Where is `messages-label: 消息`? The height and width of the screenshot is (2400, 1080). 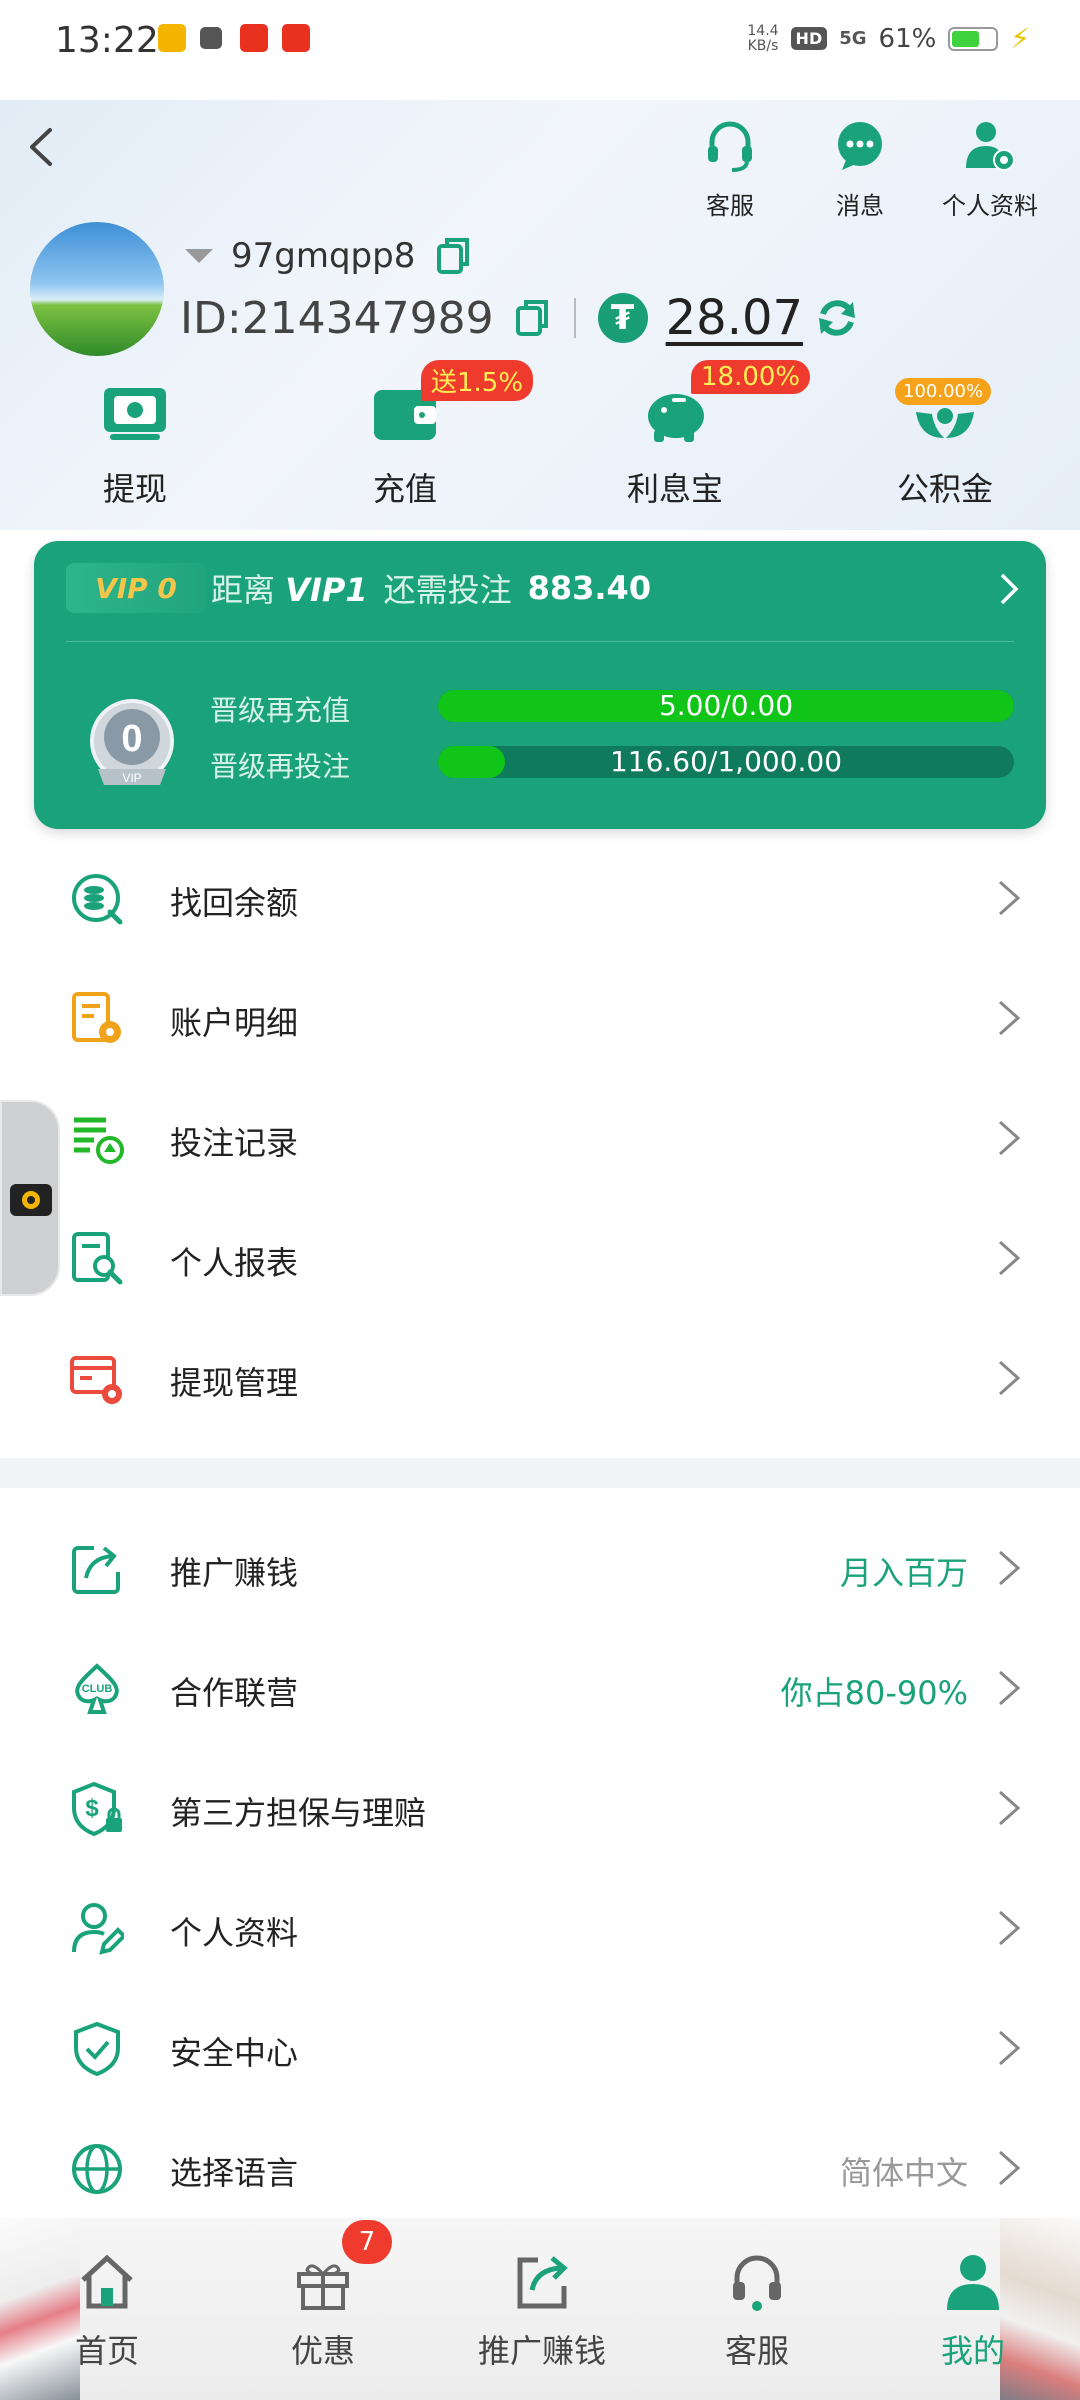
messages-label: 消息 is located at coordinates (860, 206).